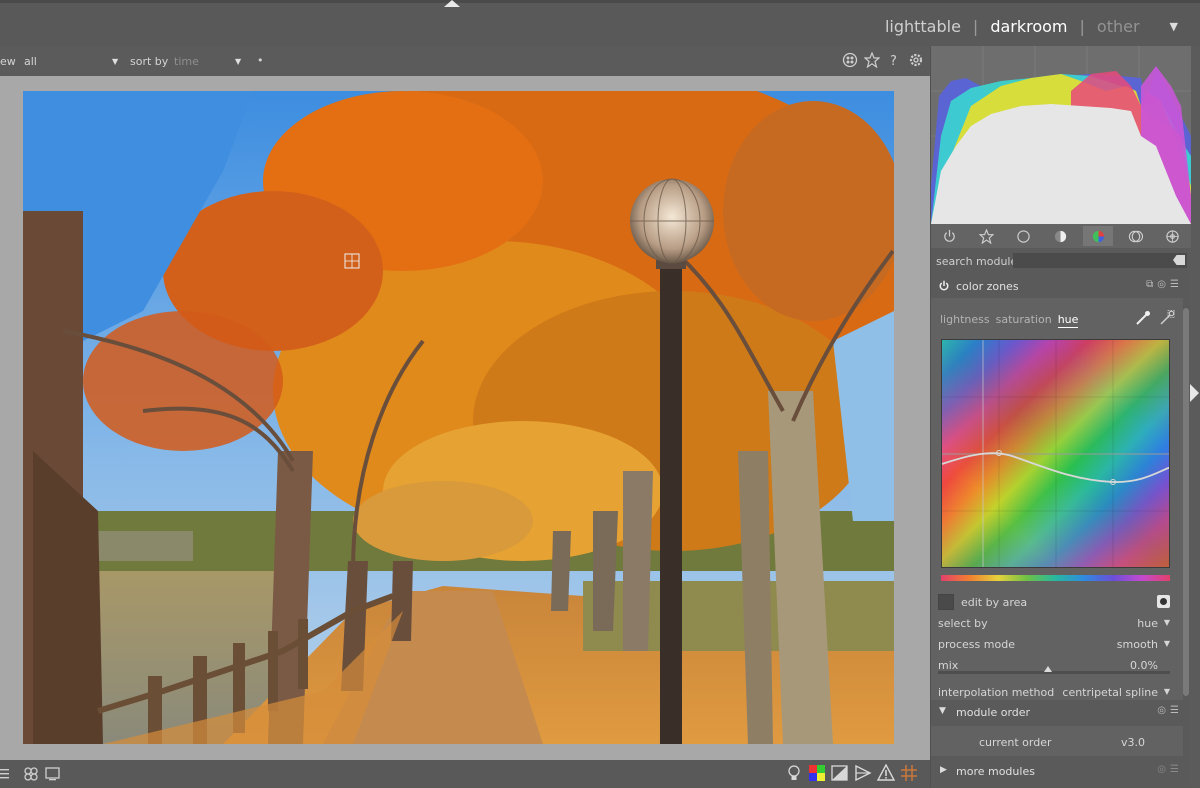 The height and width of the screenshot is (788, 1200). Describe the element at coordinates (946, 602) in the screenshot. I see `edit-by-area-swatch` at that location.